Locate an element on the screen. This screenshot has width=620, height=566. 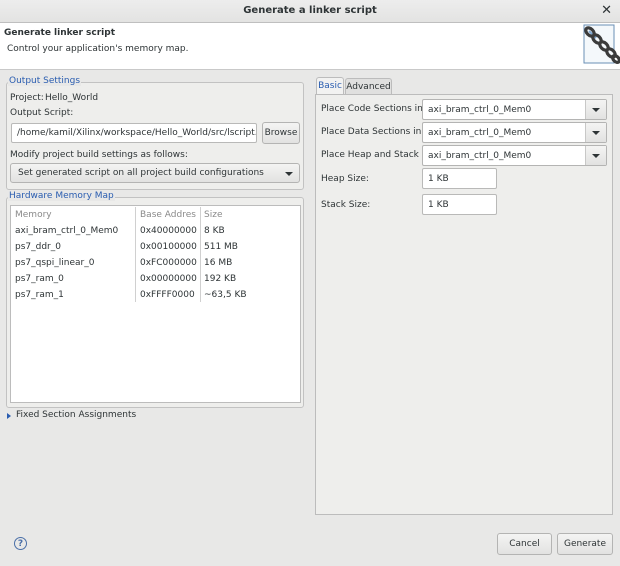
stack-size-input: 1 KB is located at coordinates (459, 204).